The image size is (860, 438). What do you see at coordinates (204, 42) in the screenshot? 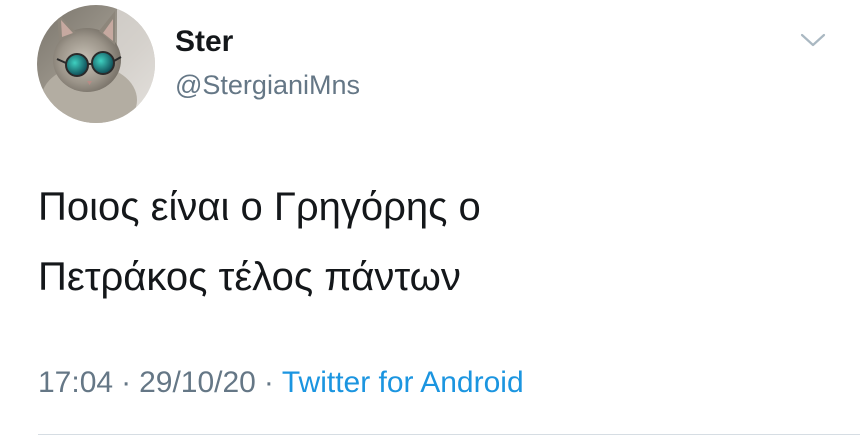
I see `display-name: Ster` at bounding box center [204, 42].